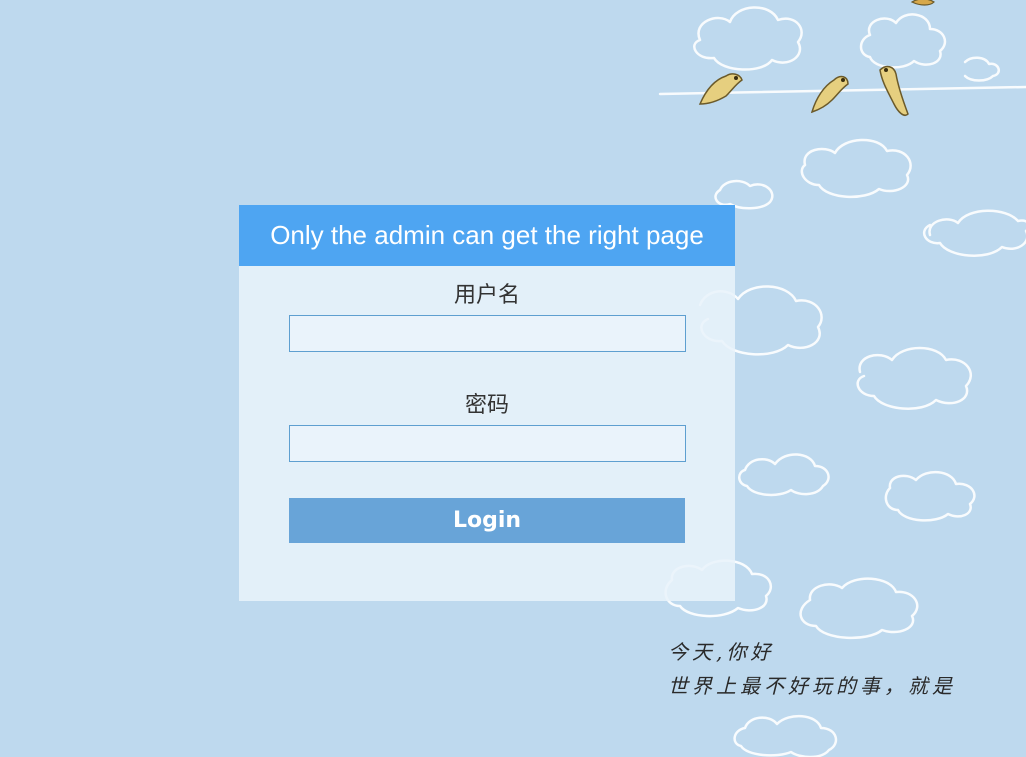 The height and width of the screenshot is (757, 1026). What do you see at coordinates (487, 235) in the screenshot?
I see `login-title: Only the admin can get the right page` at bounding box center [487, 235].